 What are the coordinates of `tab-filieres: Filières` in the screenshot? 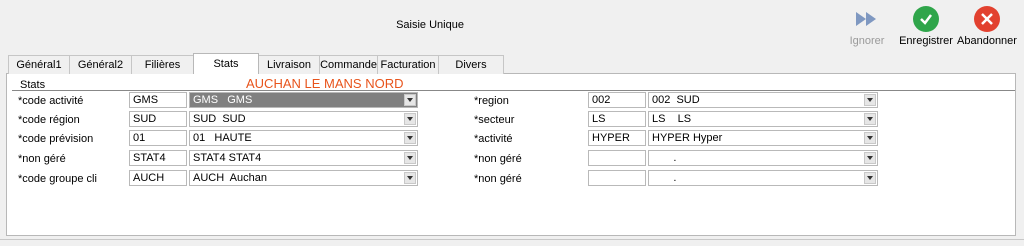 It's located at (162, 64).